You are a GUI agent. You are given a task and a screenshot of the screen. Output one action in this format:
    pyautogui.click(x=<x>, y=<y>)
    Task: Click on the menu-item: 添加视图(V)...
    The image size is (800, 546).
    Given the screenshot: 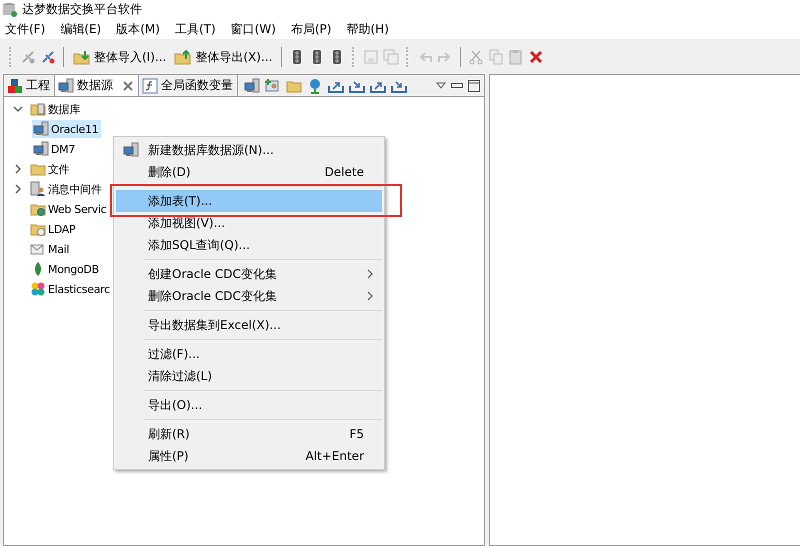 What is the action you would take?
    pyautogui.click(x=249, y=223)
    